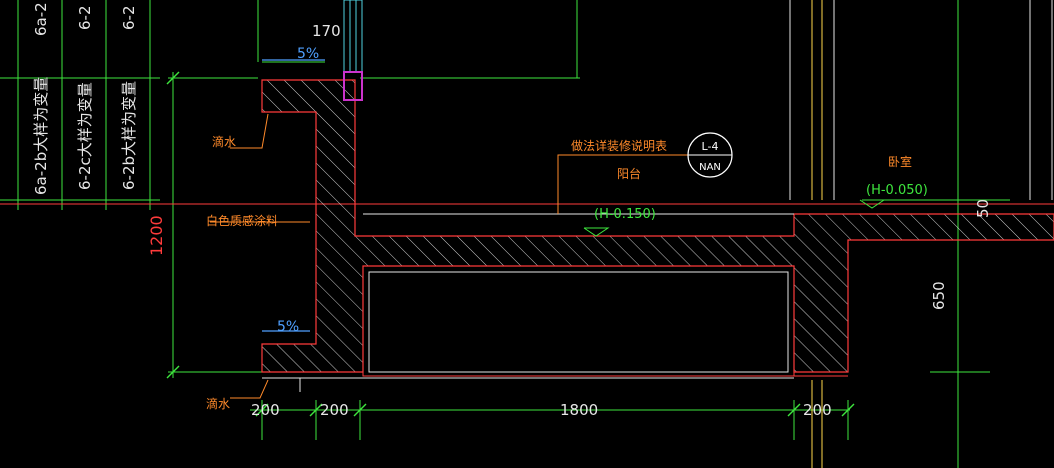 The image size is (1054, 468). I want to click on top-column-label-1: 6a-2, so click(41, 19).